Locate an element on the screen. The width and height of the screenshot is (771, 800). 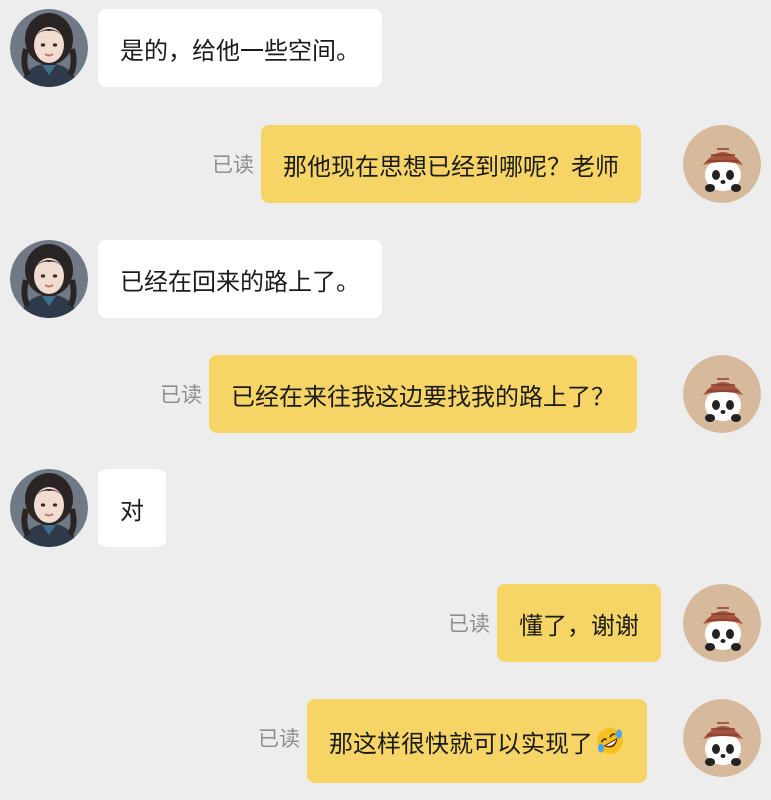
rolling-on-floor-laughing-emoji-icon is located at coordinates (610, 741).